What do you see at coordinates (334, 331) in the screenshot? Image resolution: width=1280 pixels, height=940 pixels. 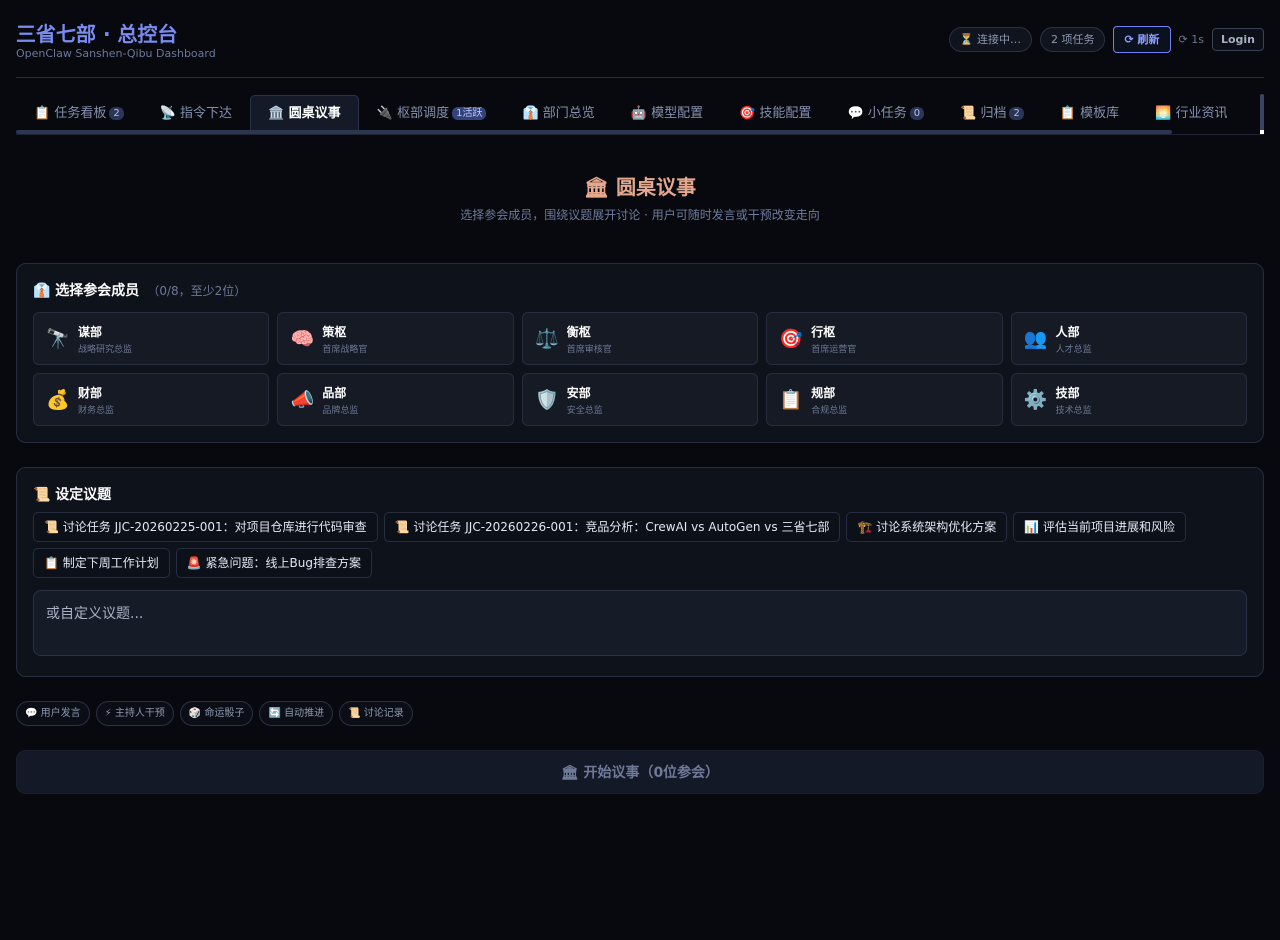 I see `member-name: 策枢` at bounding box center [334, 331].